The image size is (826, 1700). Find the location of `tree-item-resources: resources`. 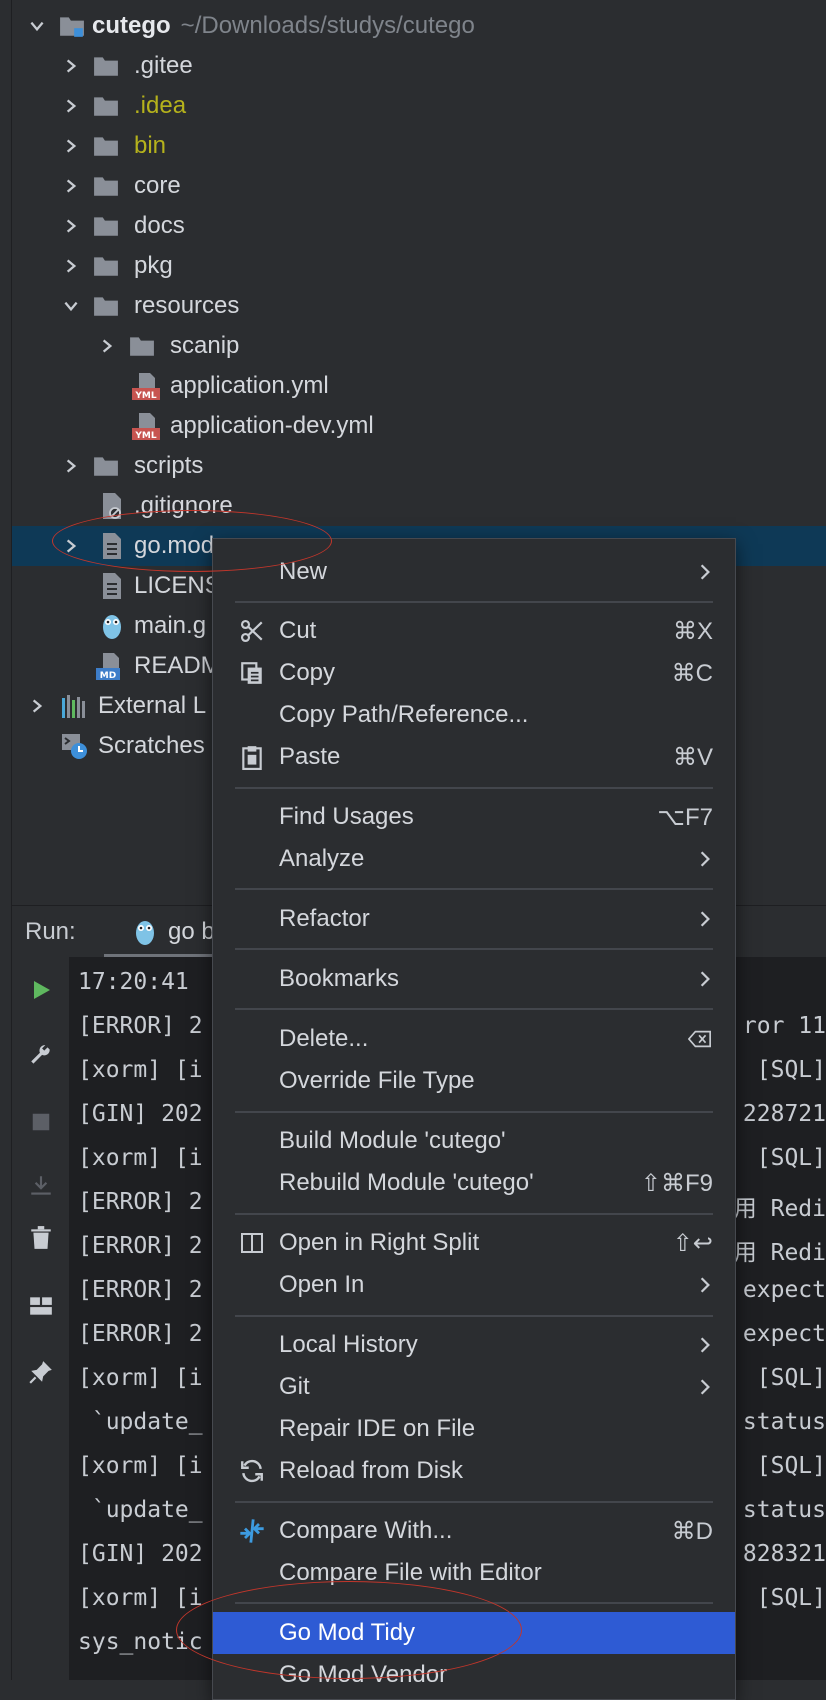

tree-item-resources: resources is located at coordinates (419, 306).